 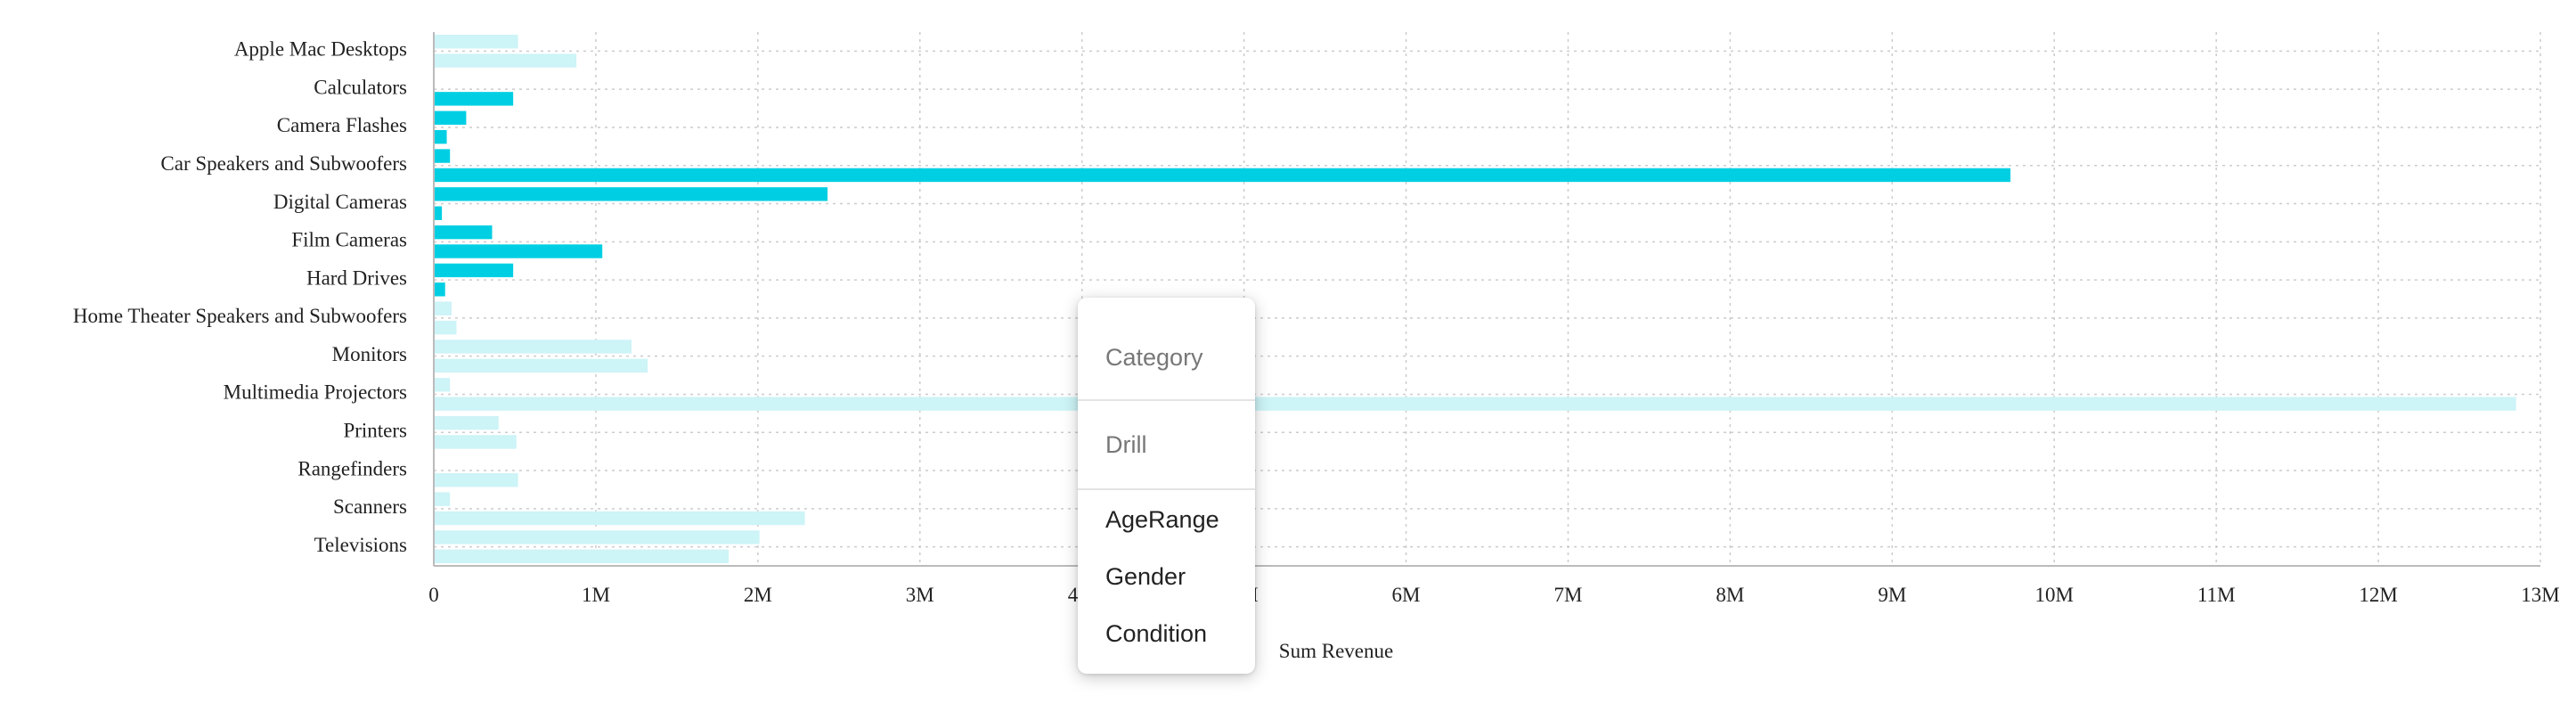 What do you see at coordinates (342, 125) in the screenshot?
I see `category-label: Camera Flashes` at bounding box center [342, 125].